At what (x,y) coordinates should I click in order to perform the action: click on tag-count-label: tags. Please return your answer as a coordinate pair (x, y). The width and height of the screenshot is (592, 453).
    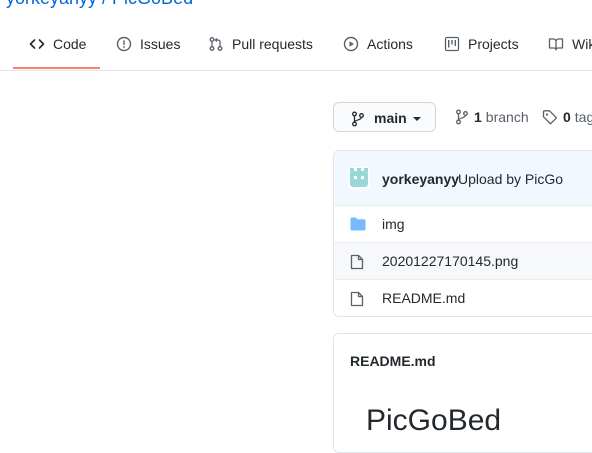
    Looking at the image, I should click on (583, 117).